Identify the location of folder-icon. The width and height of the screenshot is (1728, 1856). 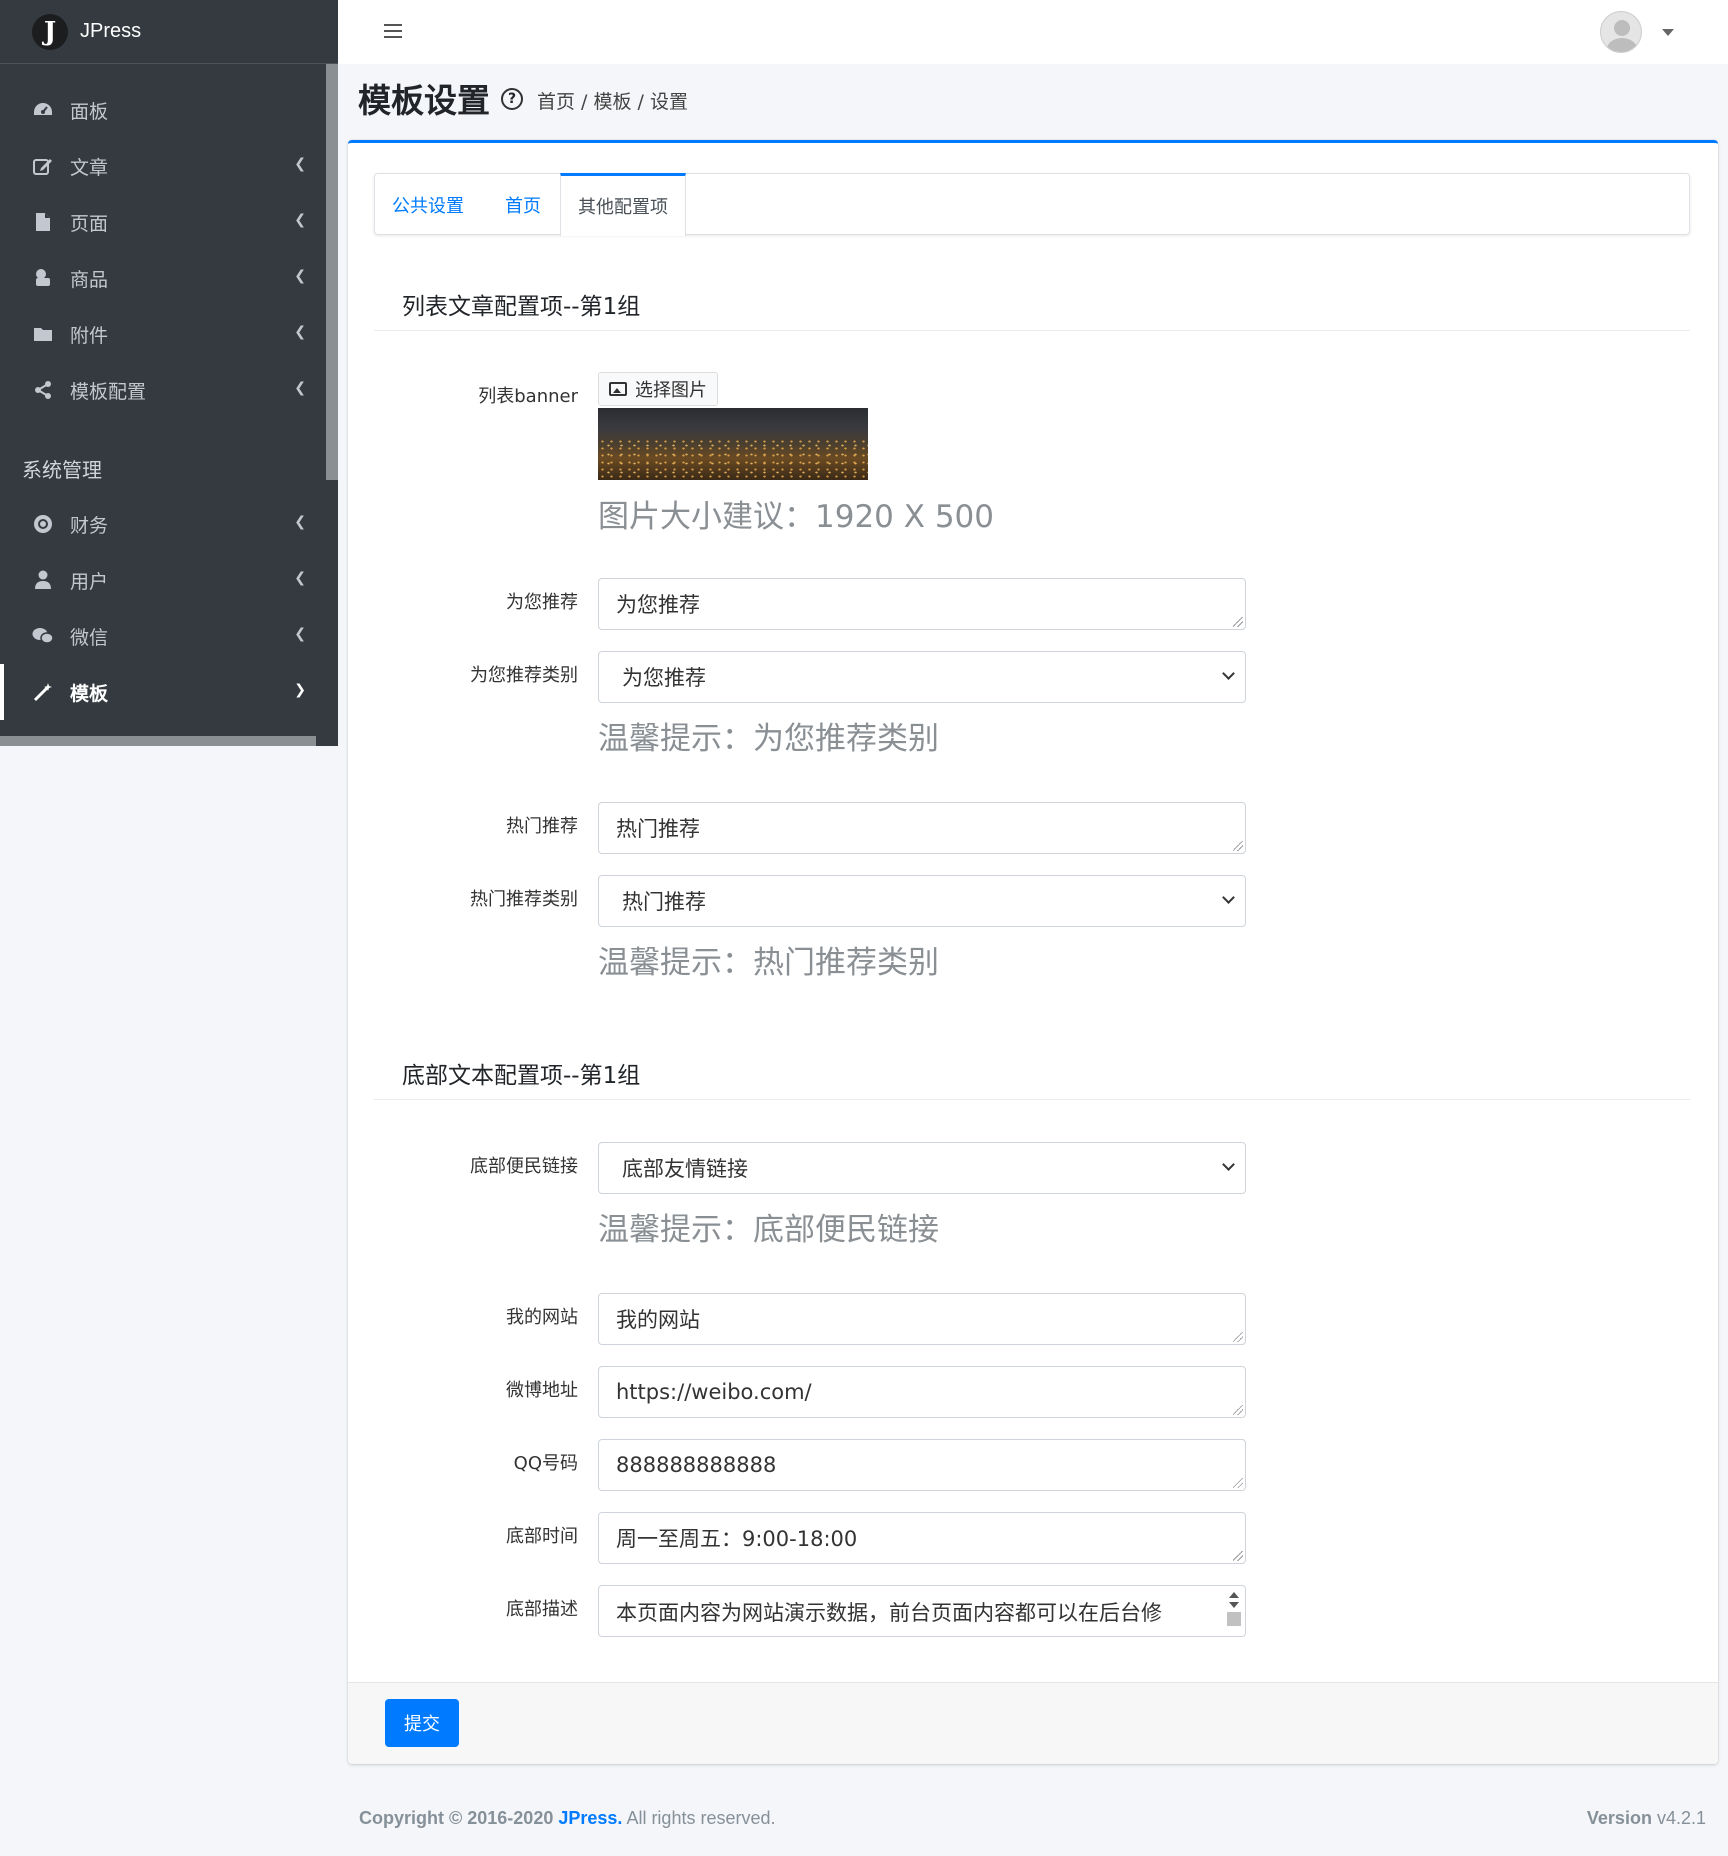
(43, 334).